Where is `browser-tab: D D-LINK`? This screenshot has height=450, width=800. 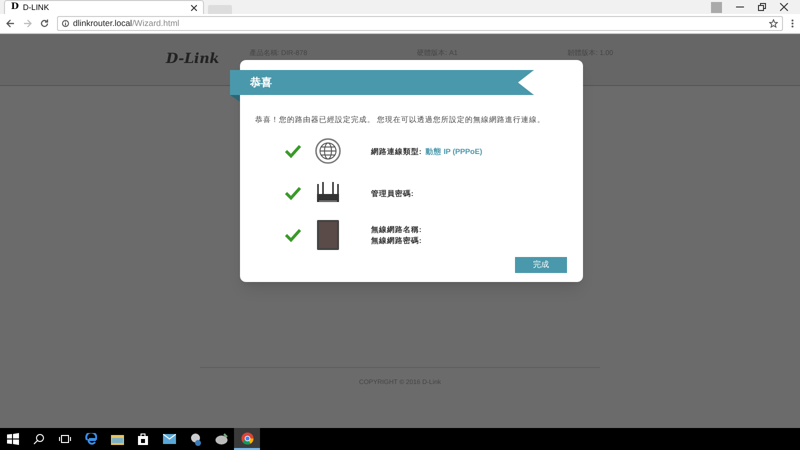 browser-tab: D D-LINK is located at coordinates (104, 7).